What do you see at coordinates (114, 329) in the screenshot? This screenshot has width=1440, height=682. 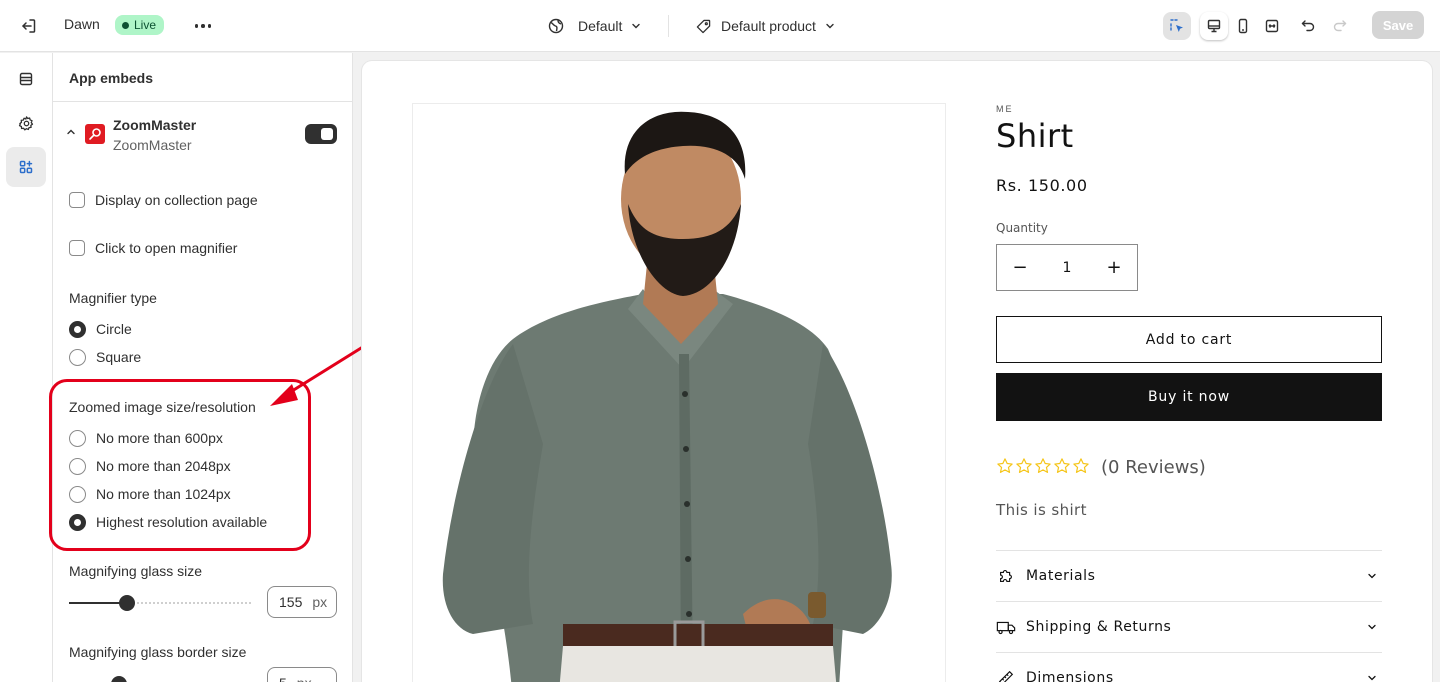 I see `radio-label: Circle` at bounding box center [114, 329].